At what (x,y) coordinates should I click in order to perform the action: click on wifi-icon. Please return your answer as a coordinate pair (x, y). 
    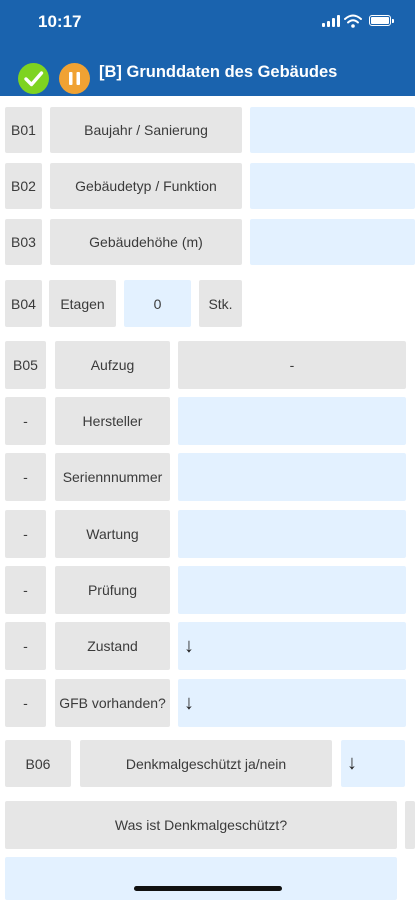
    Looking at the image, I should click on (353, 21).